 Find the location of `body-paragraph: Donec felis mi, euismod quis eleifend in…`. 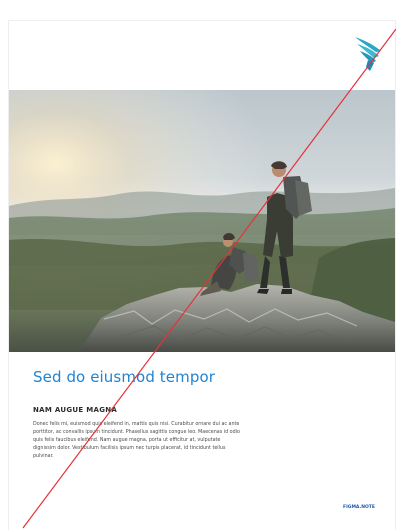

body-paragraph: Donec felis mi, euismod quis eleifend in… is located at coordinates (136, 440).